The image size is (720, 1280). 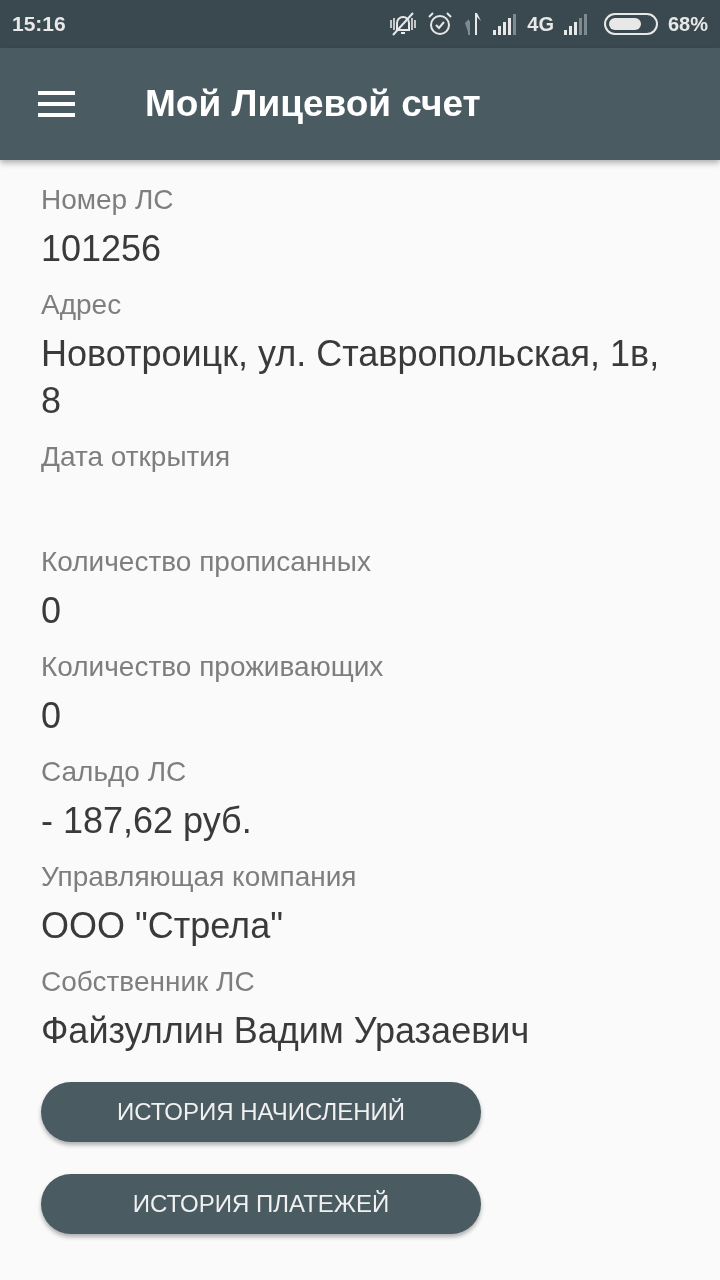 What do you see at coordinates (148, 982) in the screenshot?
I see `field-label: Собственник ЛС` at bounding box center [148, 982].